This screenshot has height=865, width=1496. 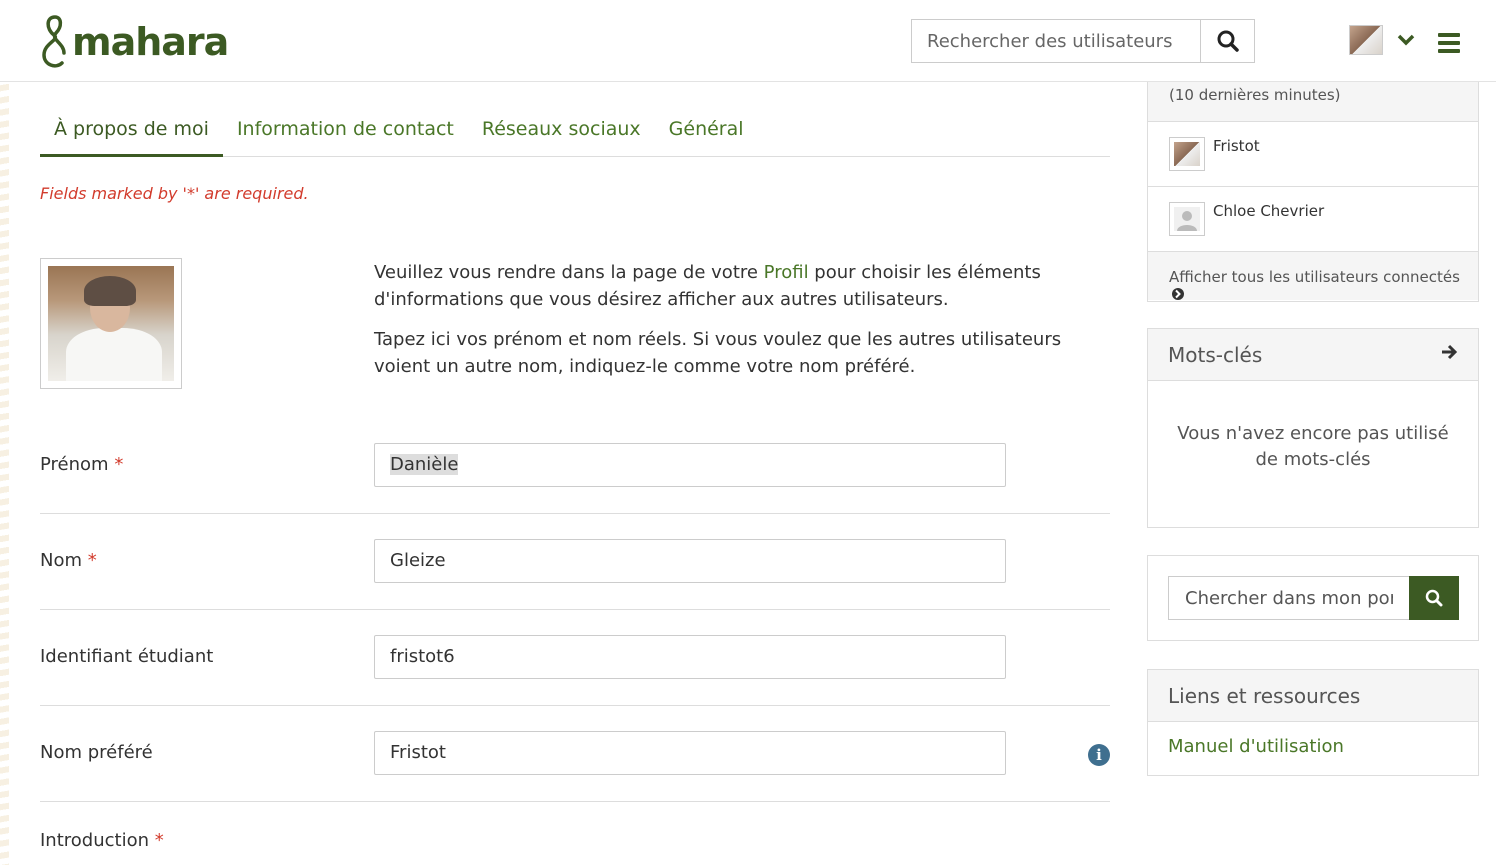 I want to click on main-menu-button, so click(x=1449, y=43).